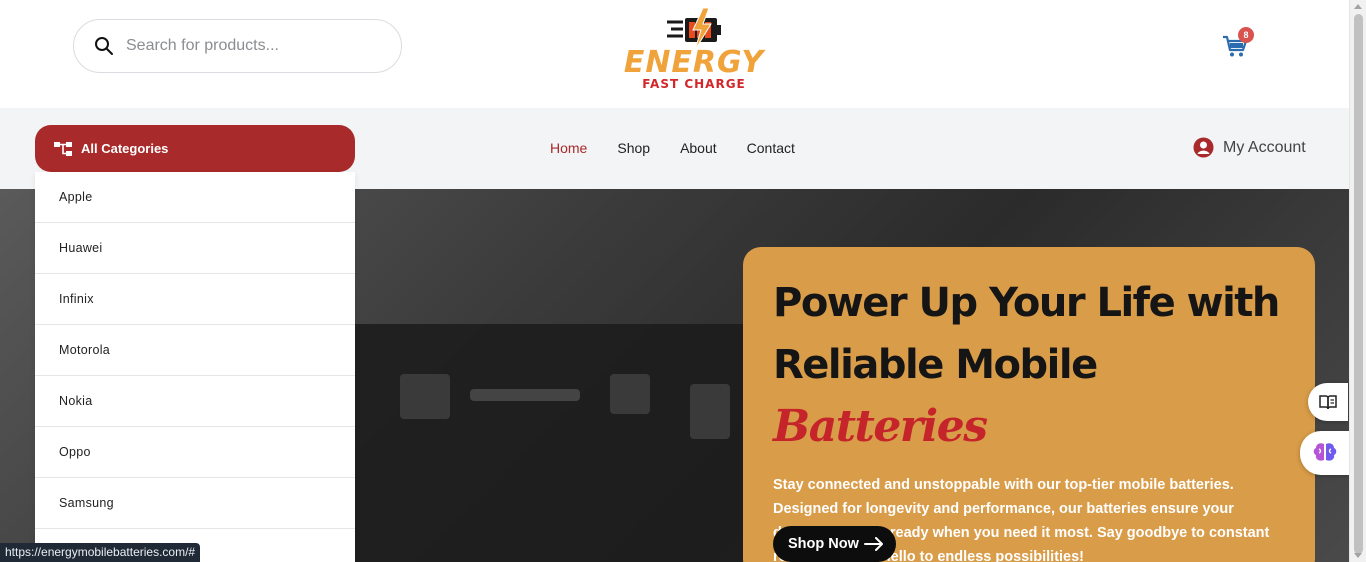 The width and height of the screenshot is (1366, 562). I want to click on all-categories-button: All Categories, so click(195, 148).